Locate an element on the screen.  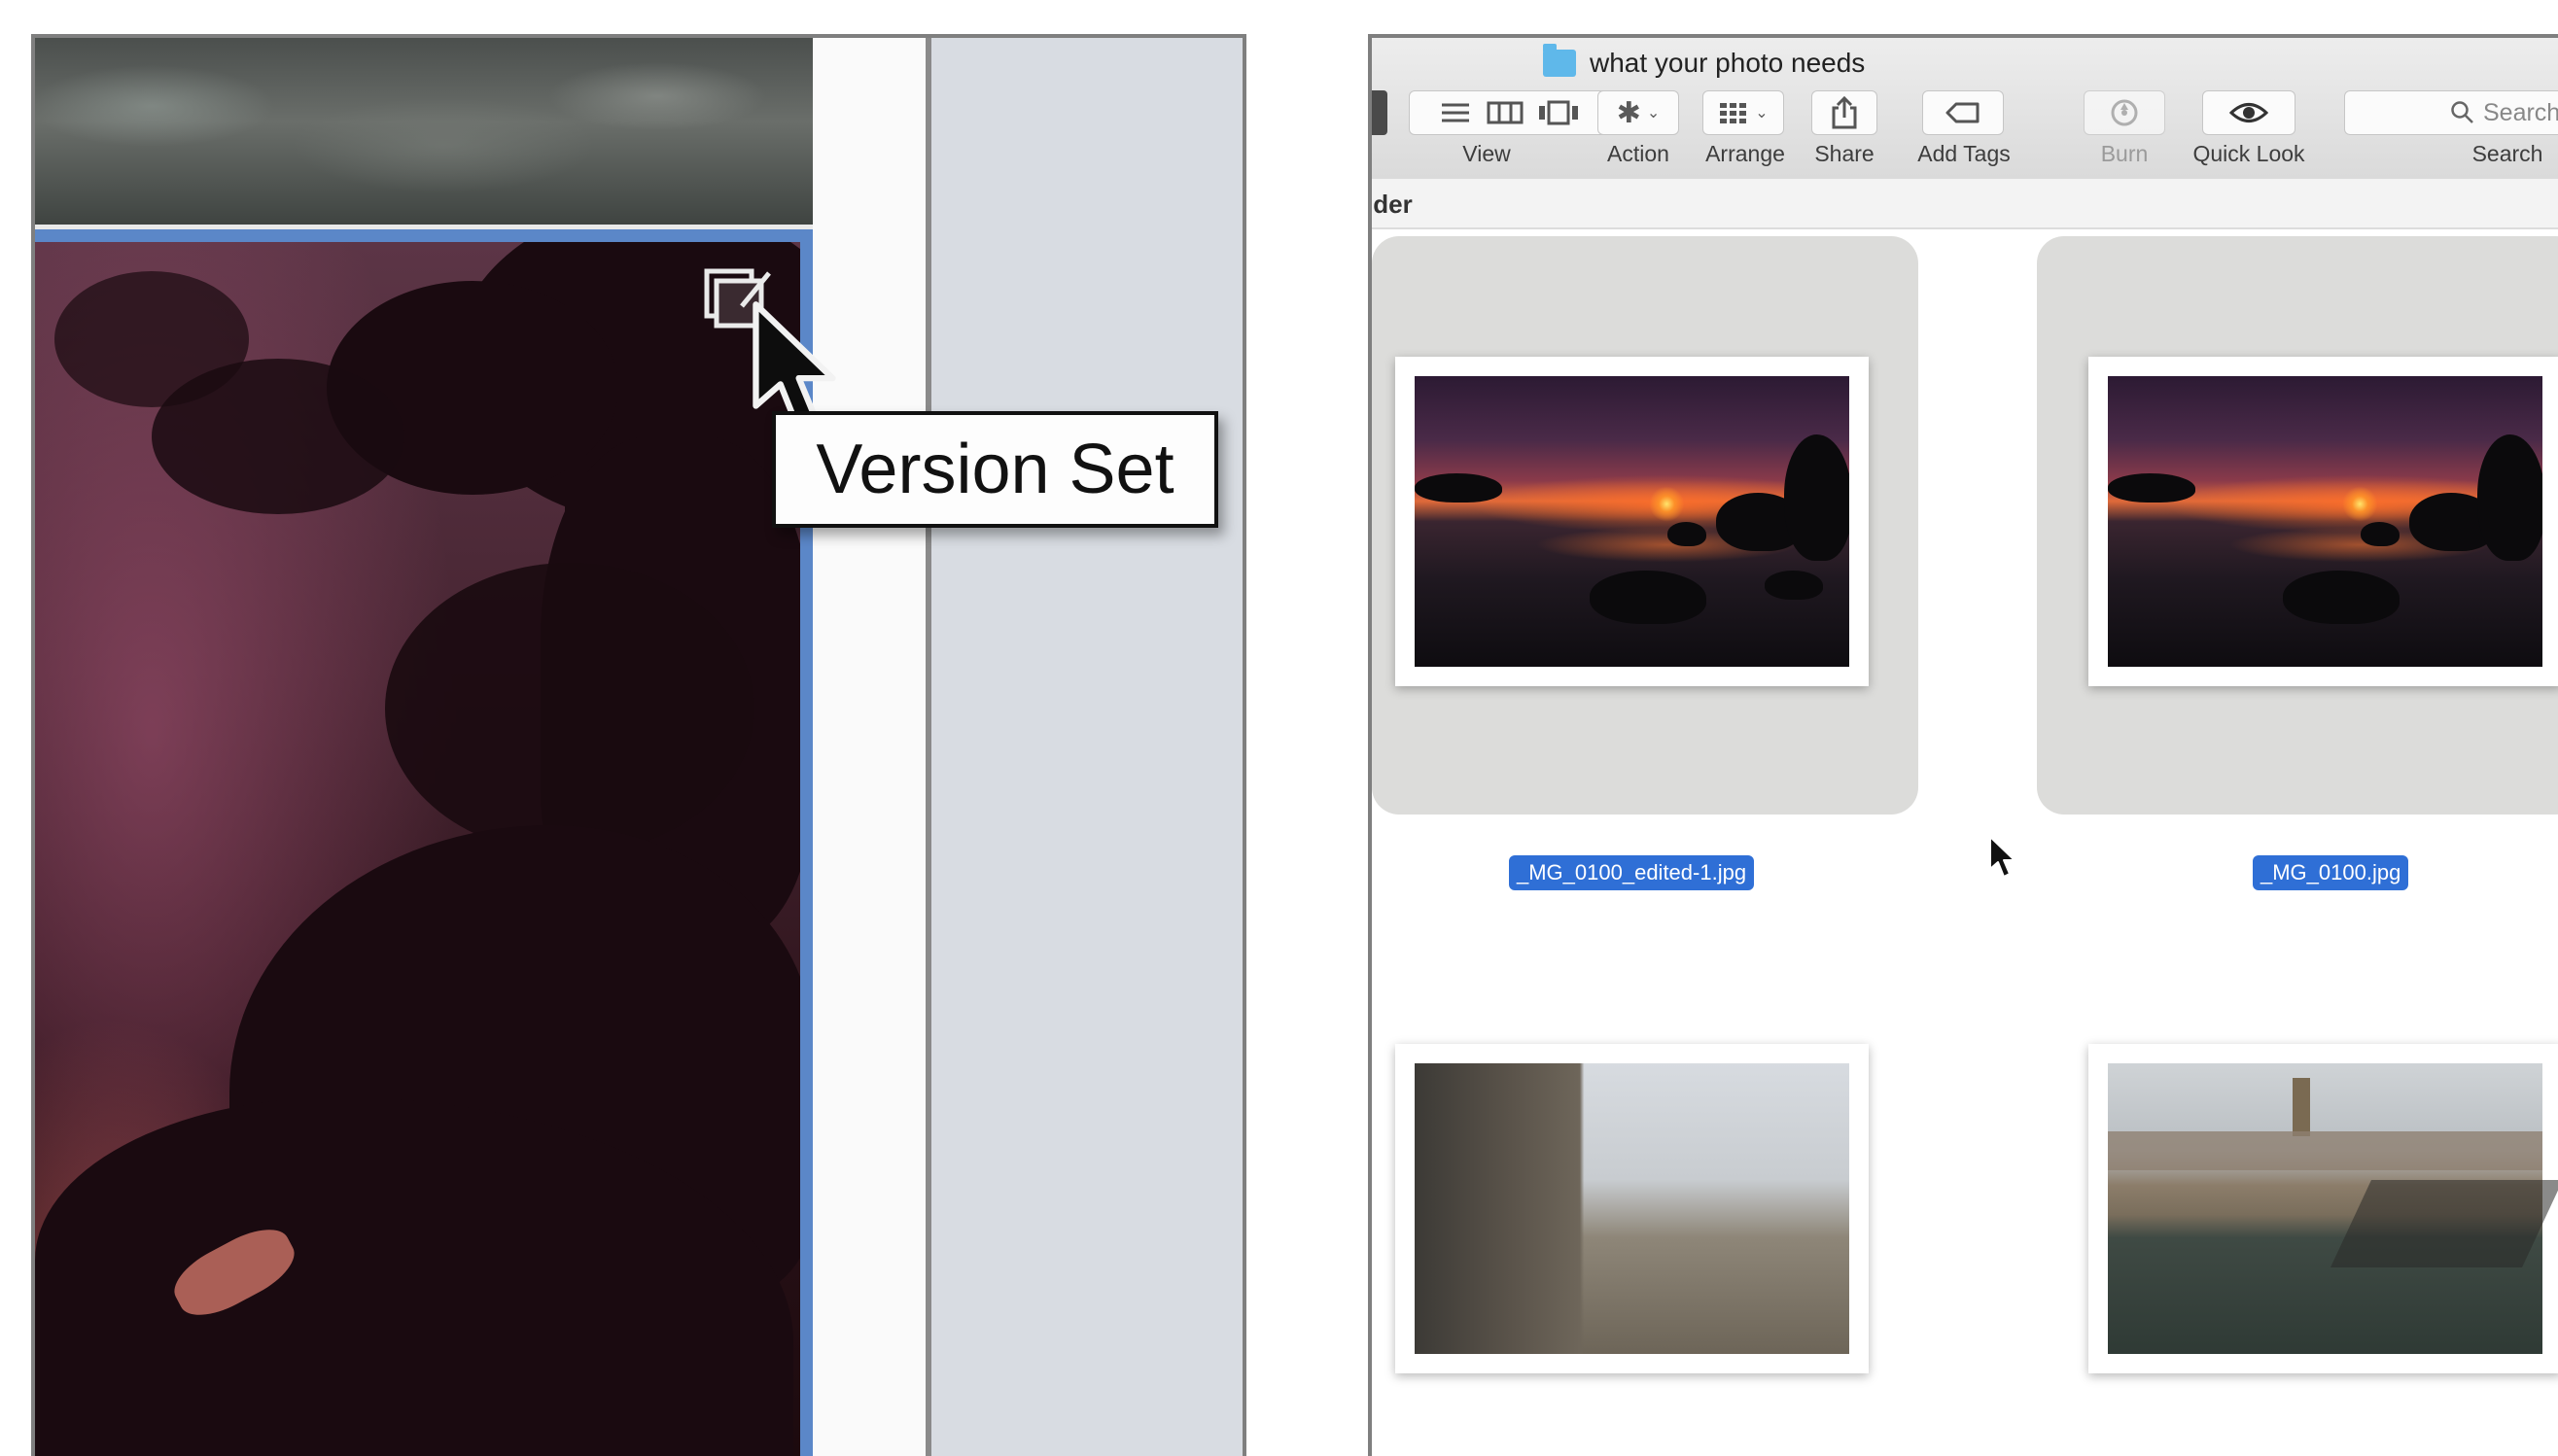
quick-look-button is located at coordinates (2248, 112).